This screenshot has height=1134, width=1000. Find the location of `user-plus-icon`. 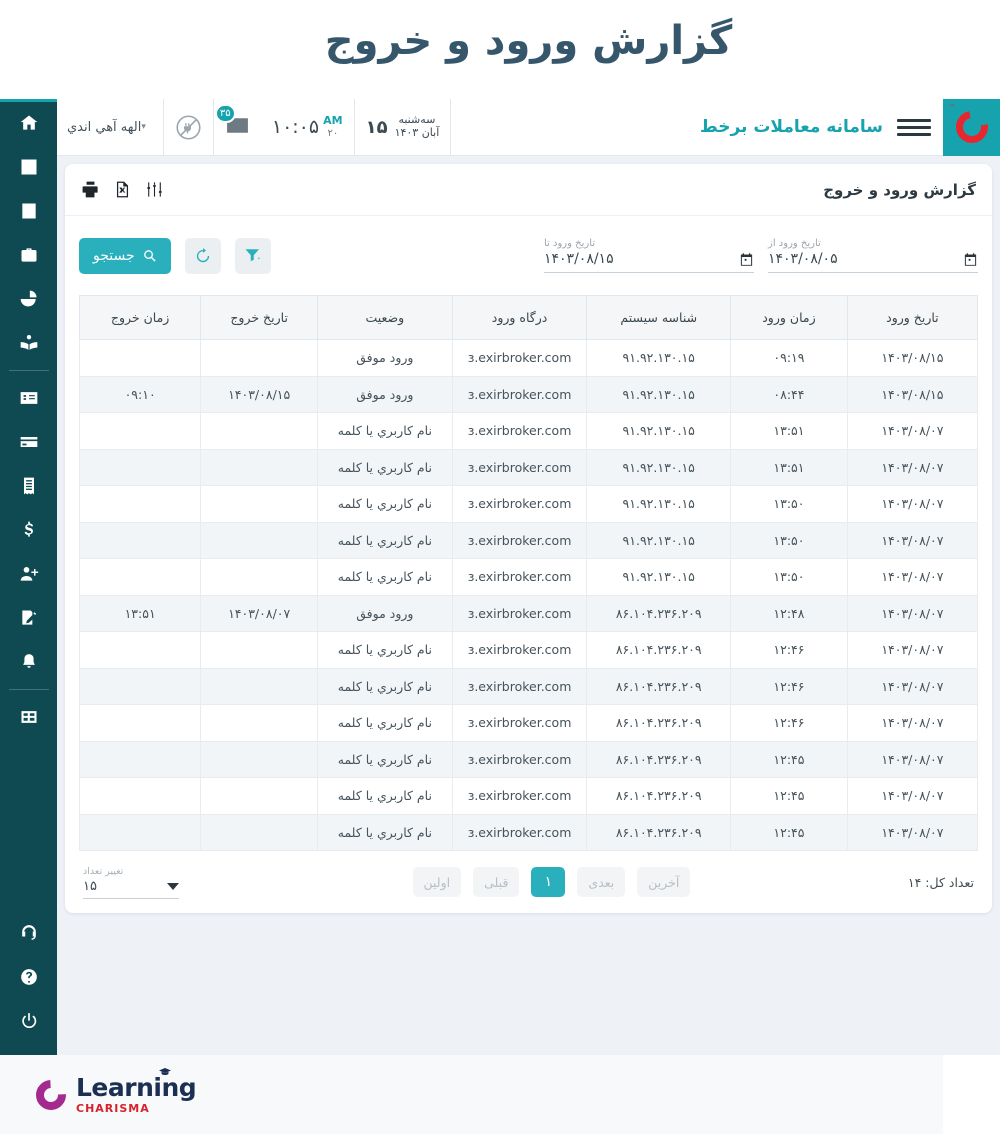

user-plus-icon is located at coordinates (29, 574).